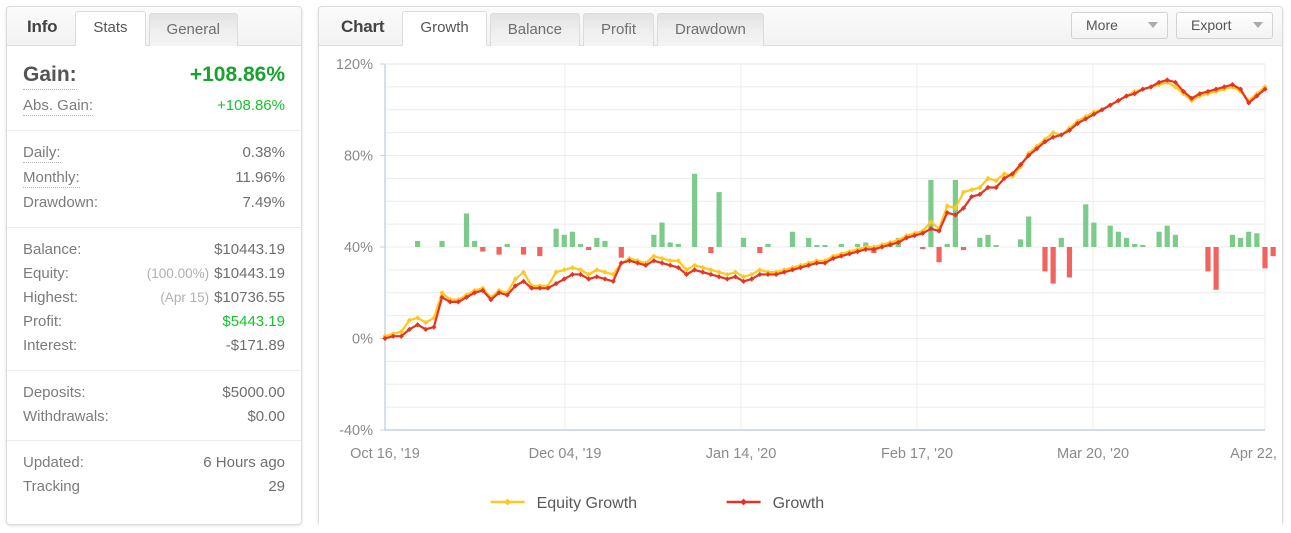  I want to click on export-button: Export, so click(1224, 25).